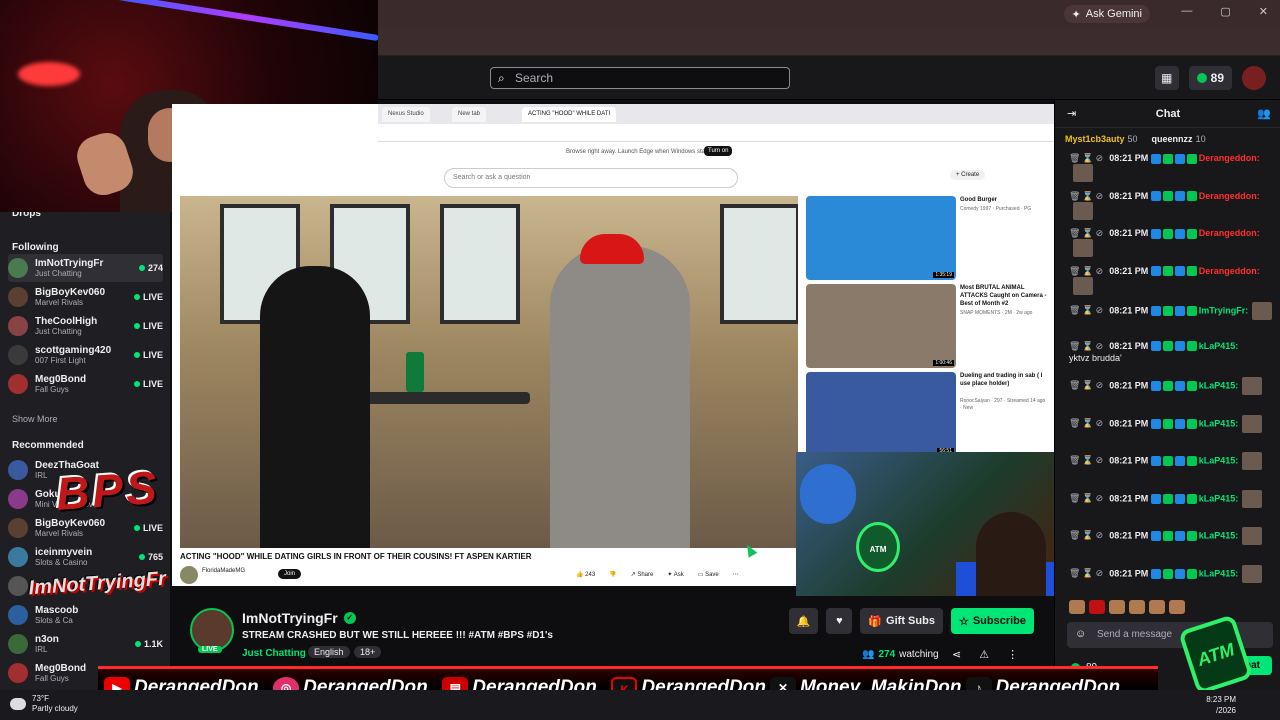  I want to click on sidebar-channel-item: ImNotTryingFr Just Chatting 274, so click(85, 268).